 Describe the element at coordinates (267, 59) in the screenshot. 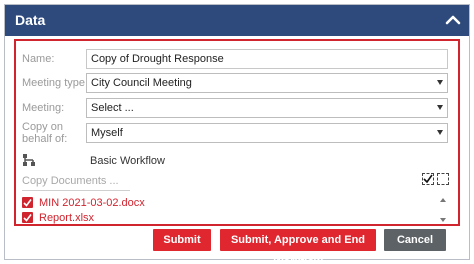

I see `name-field: Copy of Drought Response` at that location.